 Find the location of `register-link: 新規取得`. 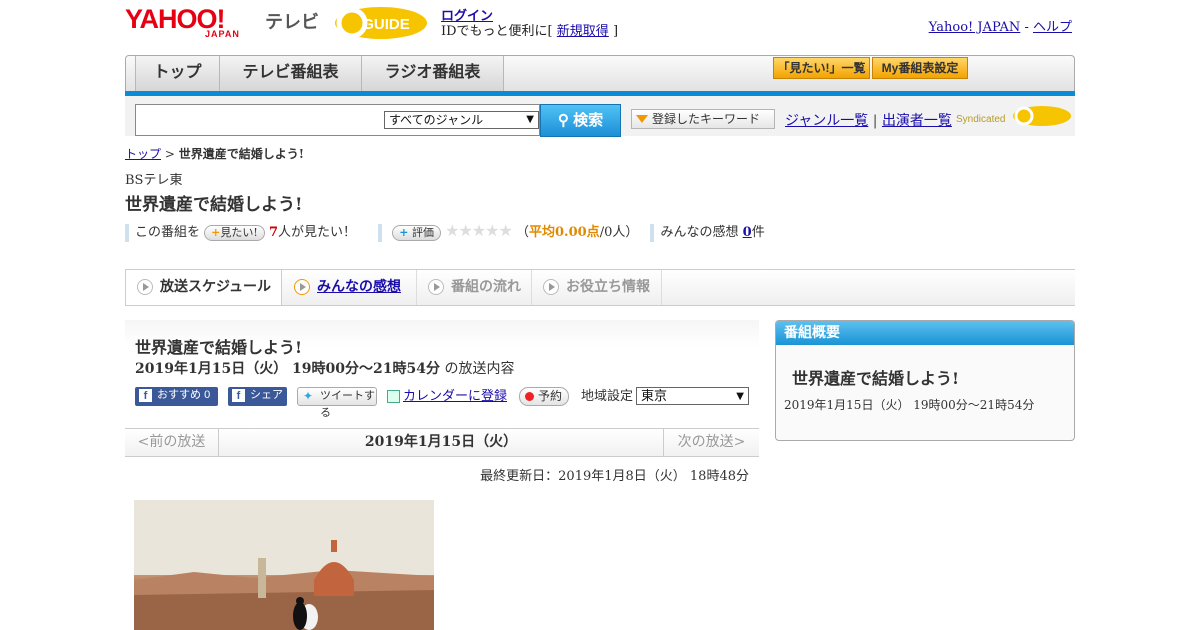

register-link: 新規取得 is located at coordinates (583, 31).